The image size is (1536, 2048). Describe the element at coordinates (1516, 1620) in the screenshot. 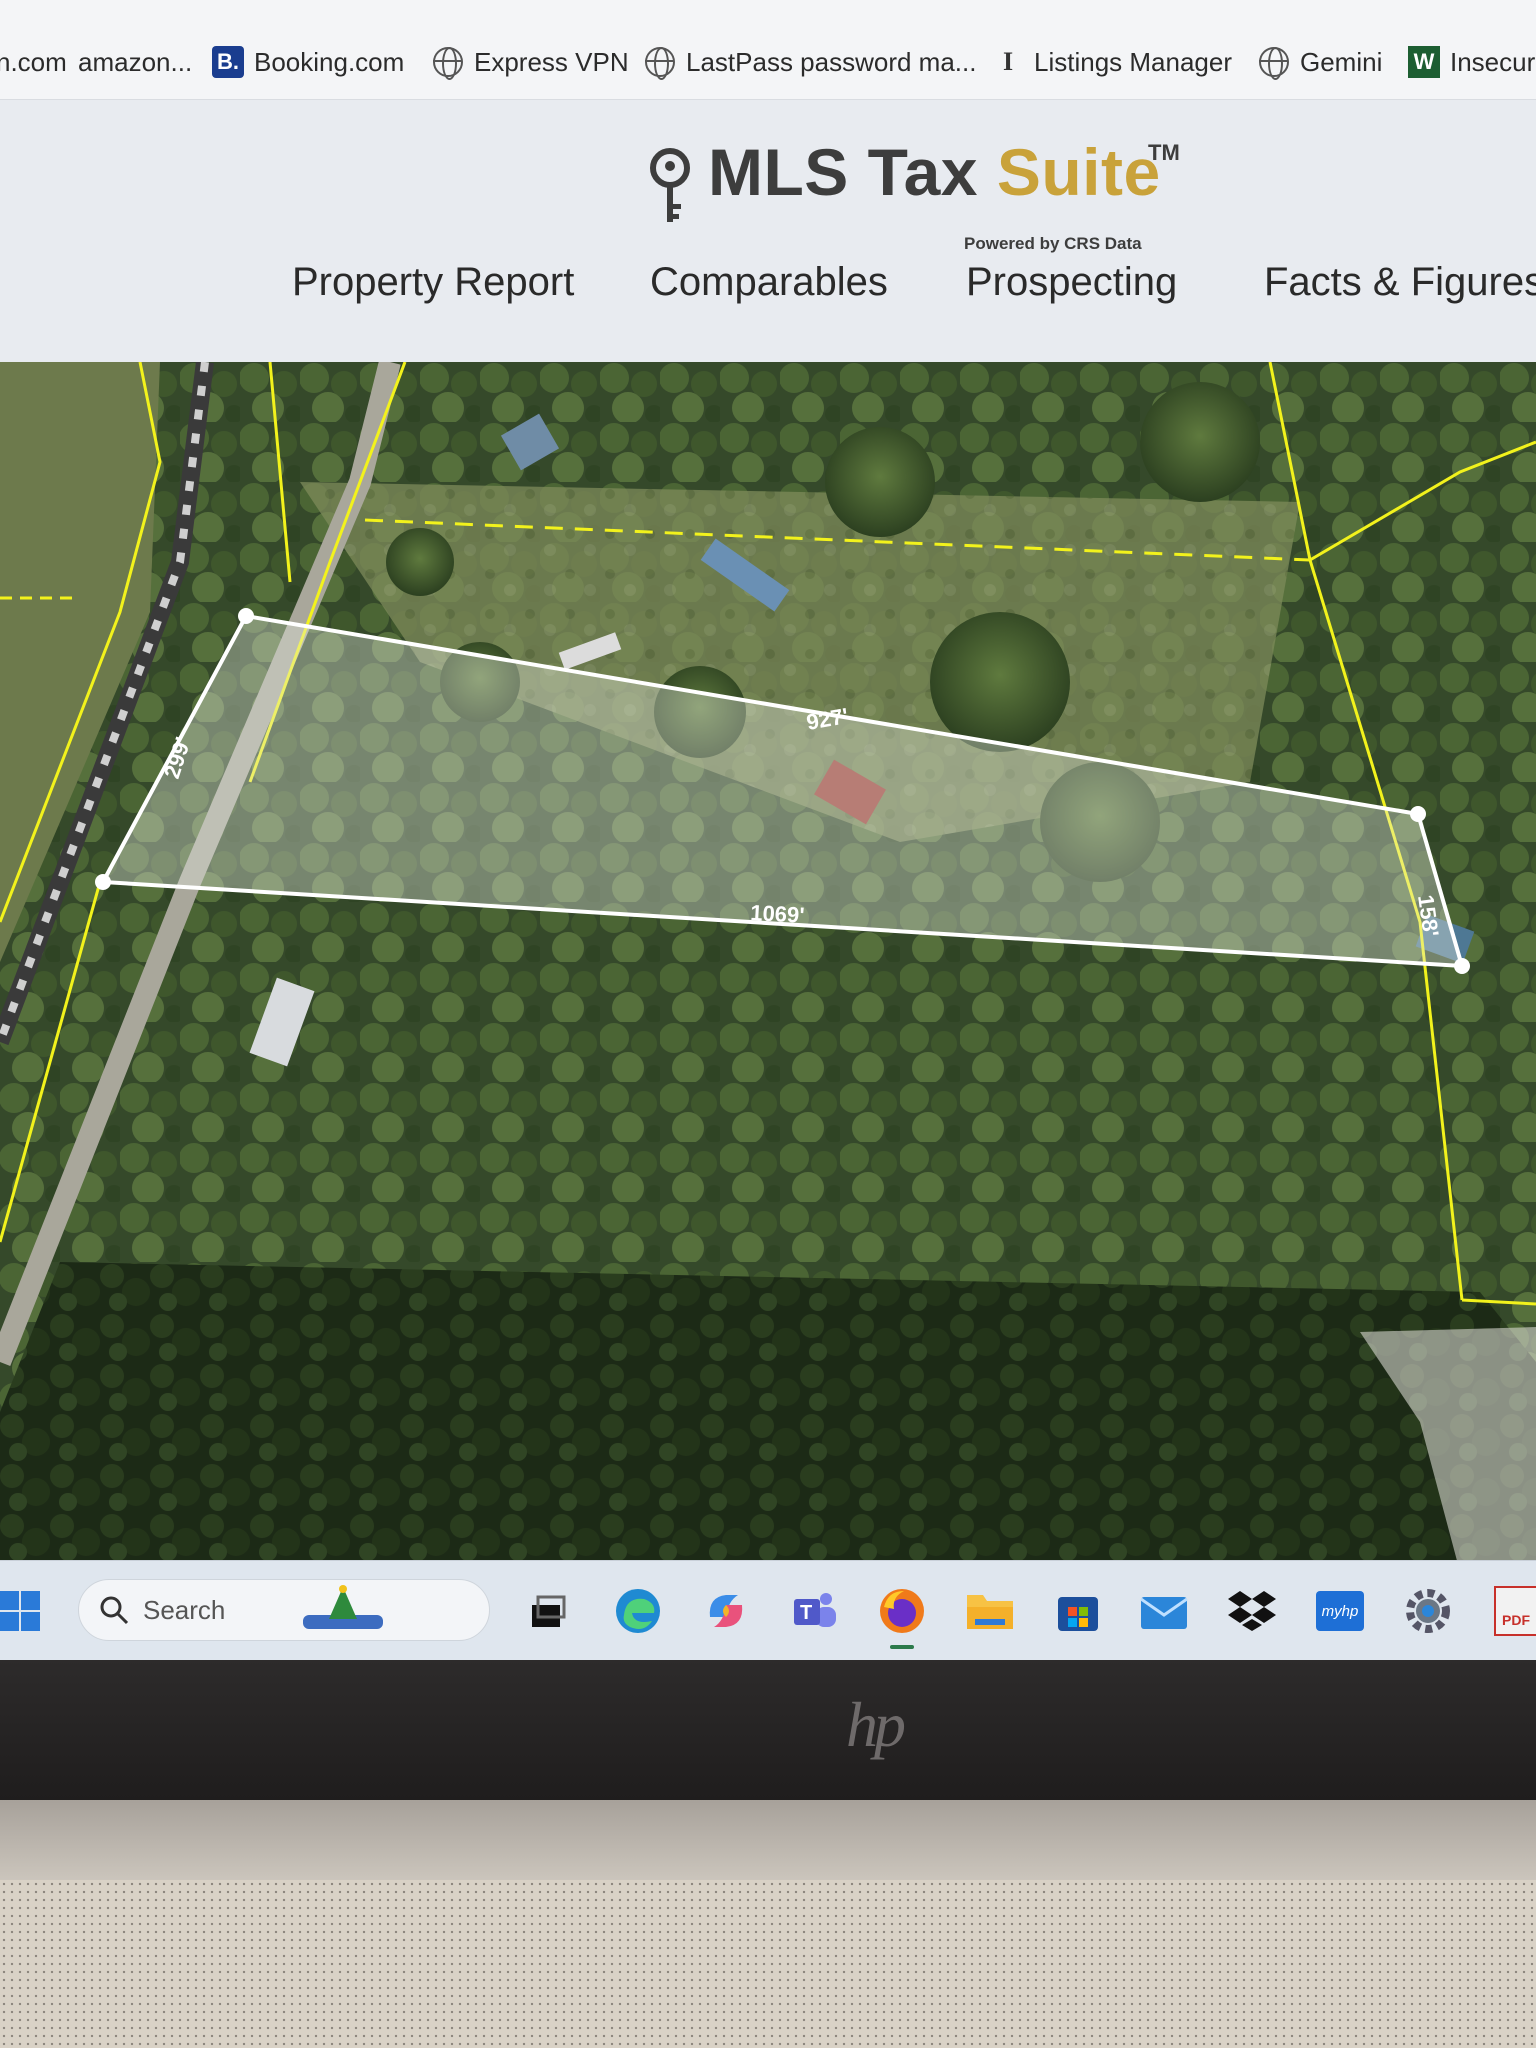

I see `pdf-label: PDF` at that location.